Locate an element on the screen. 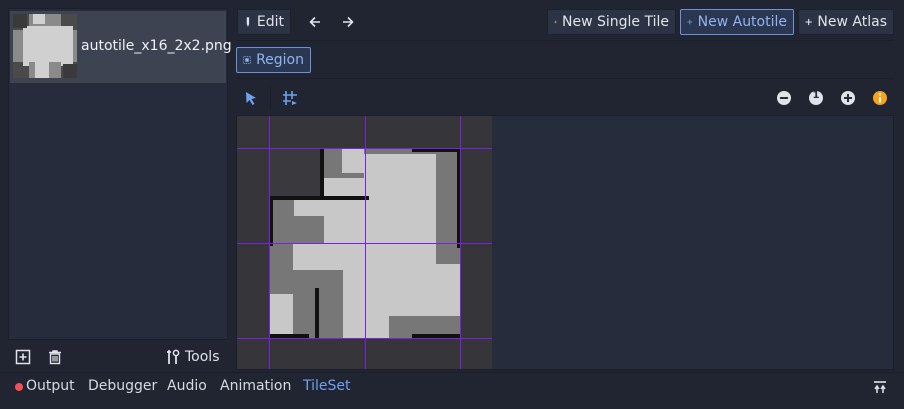 Image resolution: width=904 pixels, height=409 pixels. tools-icon is located at coordinates (173, 356).